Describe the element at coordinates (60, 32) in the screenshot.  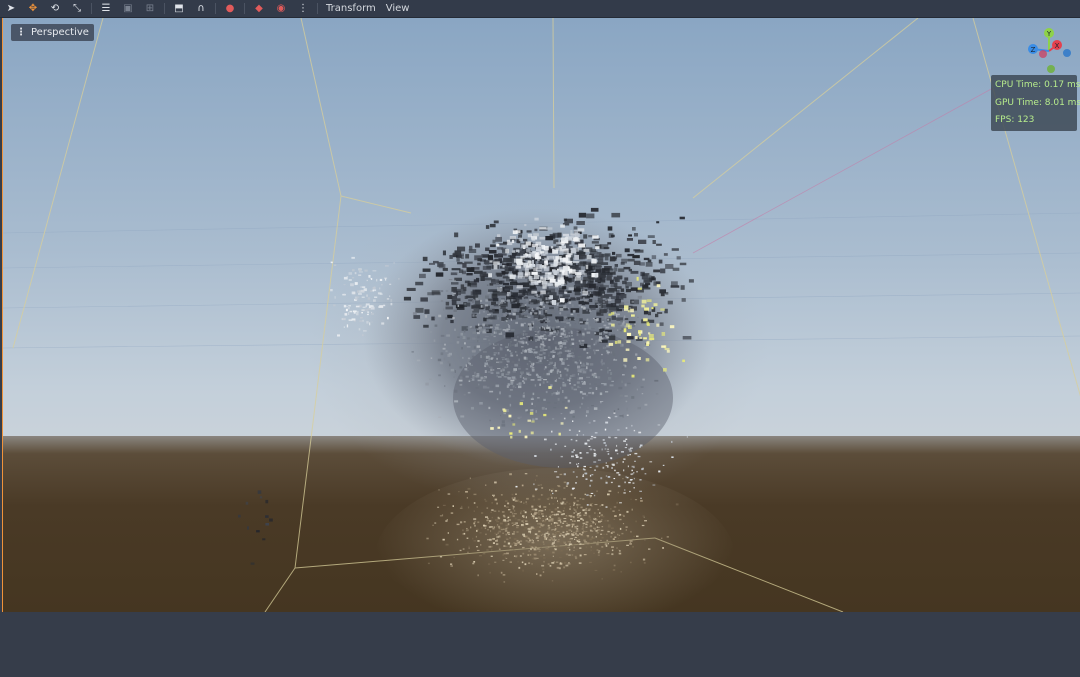
I see `perspective-label: Perspective` at that location.